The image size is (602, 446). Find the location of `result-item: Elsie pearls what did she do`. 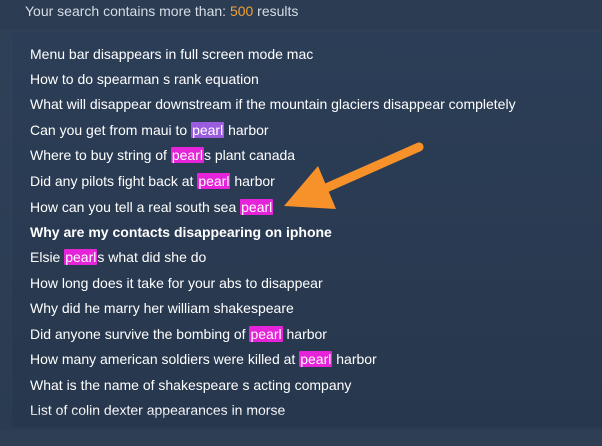

result-item: Elsie pearls what did she do is located at coordinates (118, 257).